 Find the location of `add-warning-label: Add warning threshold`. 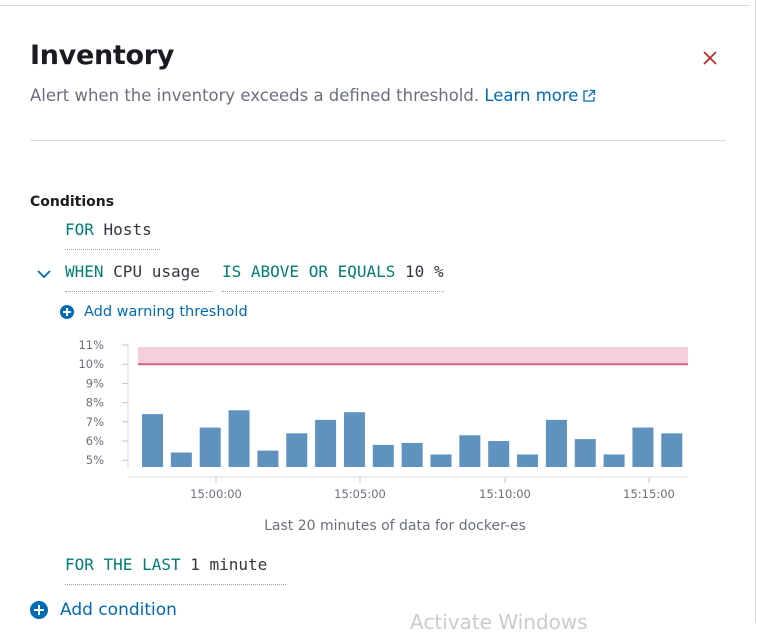

add-warning-label: Add warning threshold is located at coordinates (166, 312).